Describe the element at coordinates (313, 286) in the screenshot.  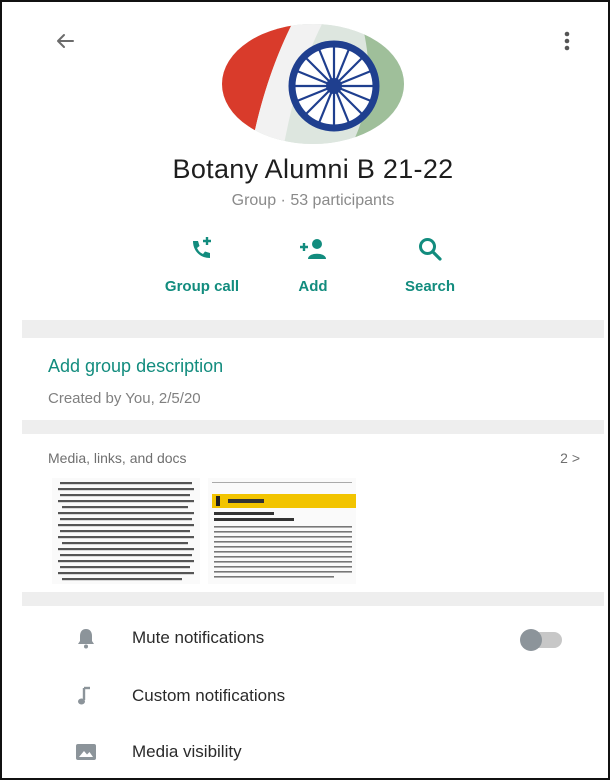
I see `add-label: Add` at that location.